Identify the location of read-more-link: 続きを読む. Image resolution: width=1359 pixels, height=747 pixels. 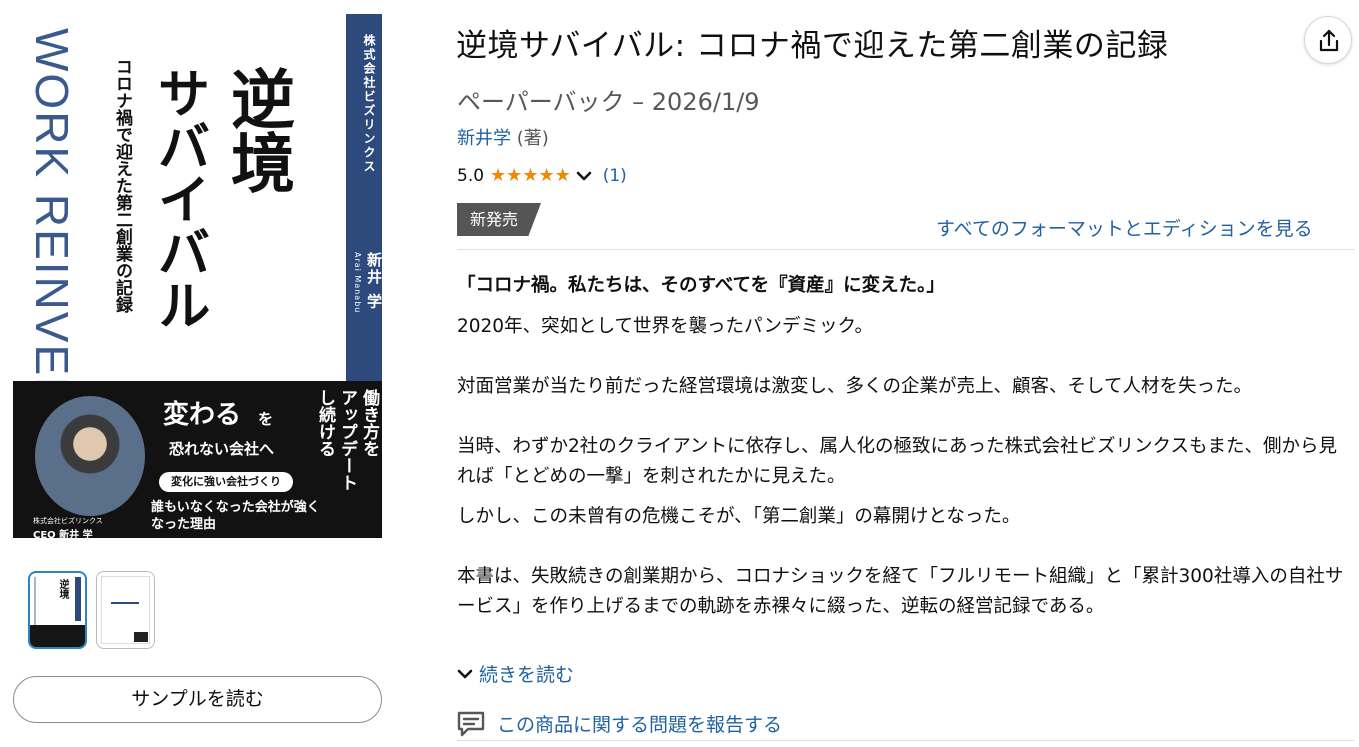
(515, 673).